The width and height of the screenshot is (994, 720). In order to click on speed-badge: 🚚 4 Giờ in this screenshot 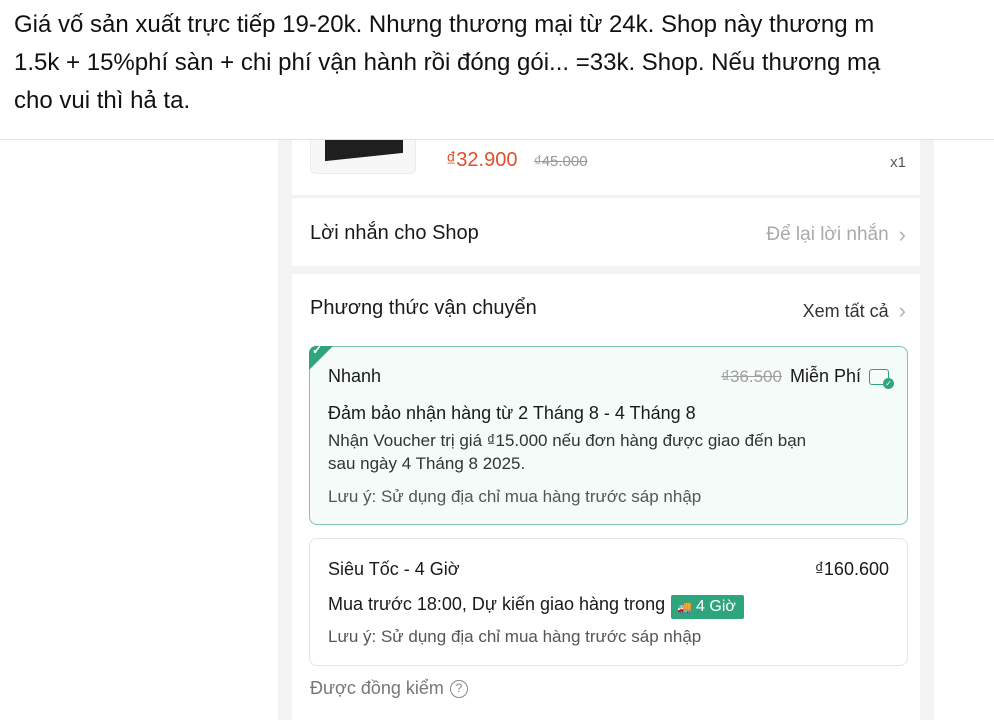, I will do `click(707, 607)`.